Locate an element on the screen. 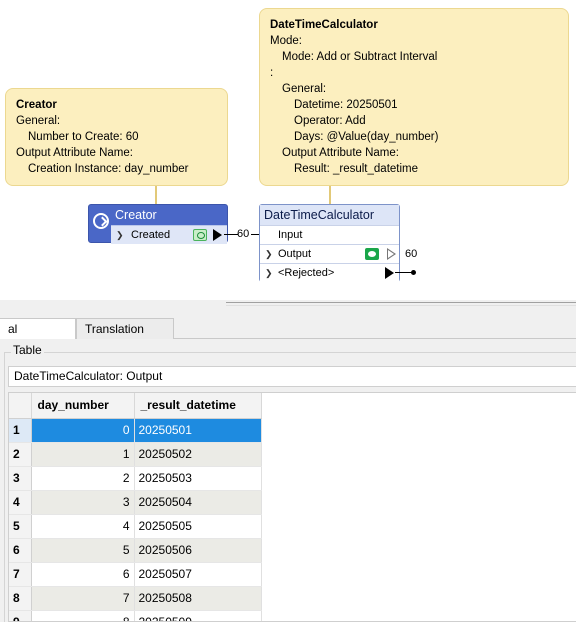 This screenshot has width=576, height=622. tab-feature-preview: al Preview✕ is located at coordinates (38, 337).